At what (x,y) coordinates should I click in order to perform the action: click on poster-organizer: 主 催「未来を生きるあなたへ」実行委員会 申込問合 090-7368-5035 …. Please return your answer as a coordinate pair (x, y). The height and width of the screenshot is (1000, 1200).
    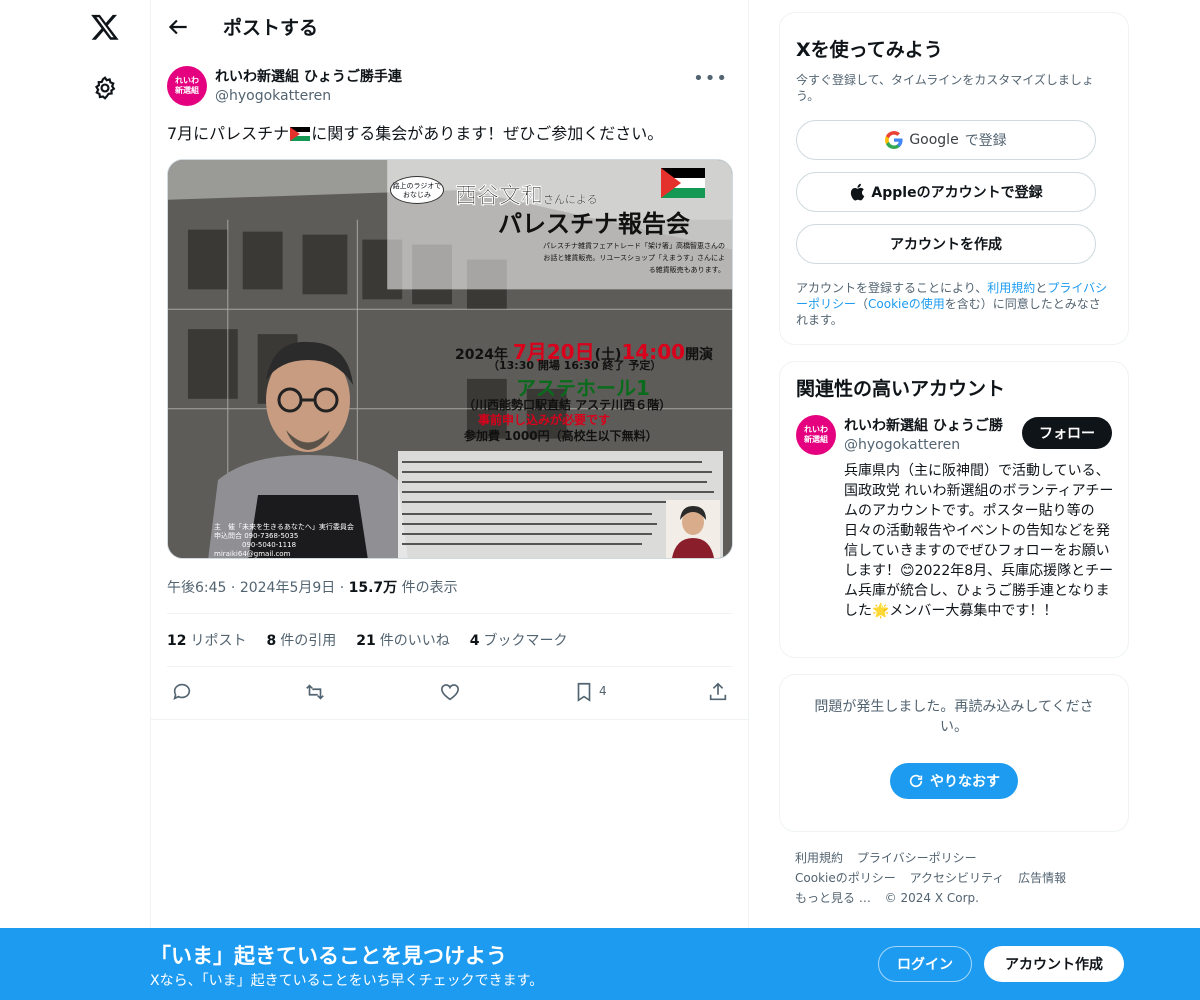
    Looking at the image, I should click on (284, 540).